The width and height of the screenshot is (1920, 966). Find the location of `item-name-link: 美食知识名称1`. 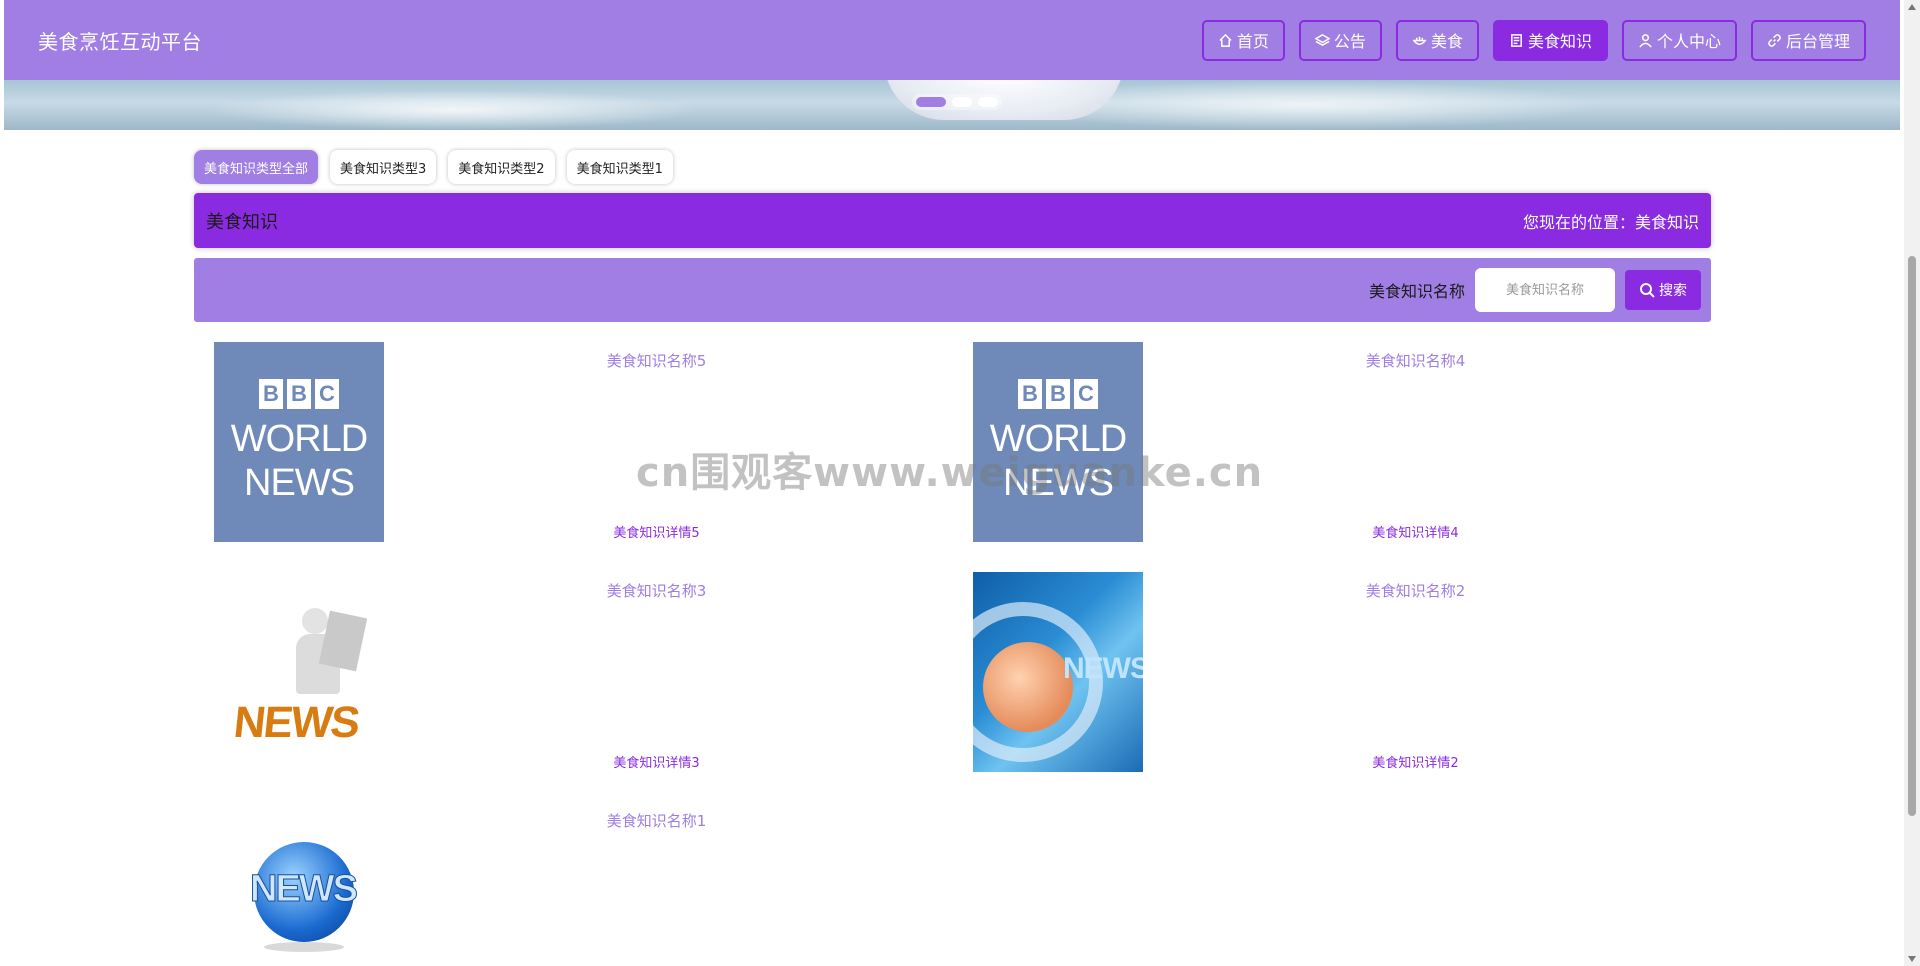

item-name-link: 美食知识名称1 is located at coordinates (656, 820).